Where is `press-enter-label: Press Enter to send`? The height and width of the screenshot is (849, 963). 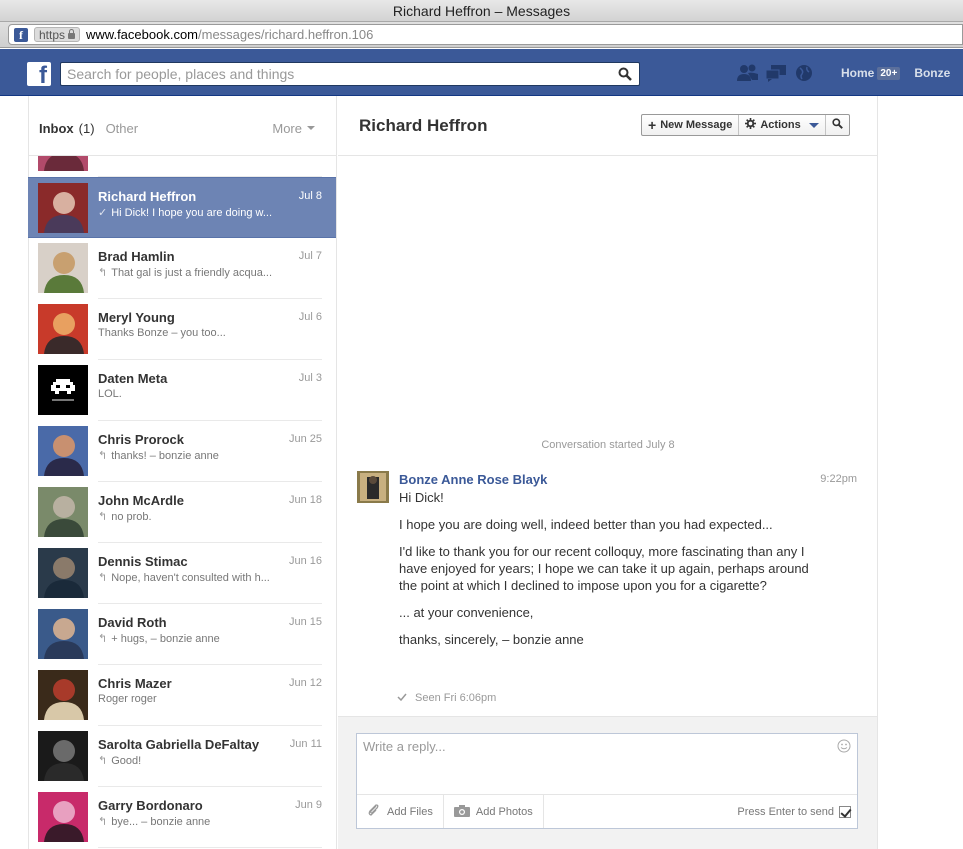
press-enter-label: Press Enter to send is located at coordinates (785, 811).